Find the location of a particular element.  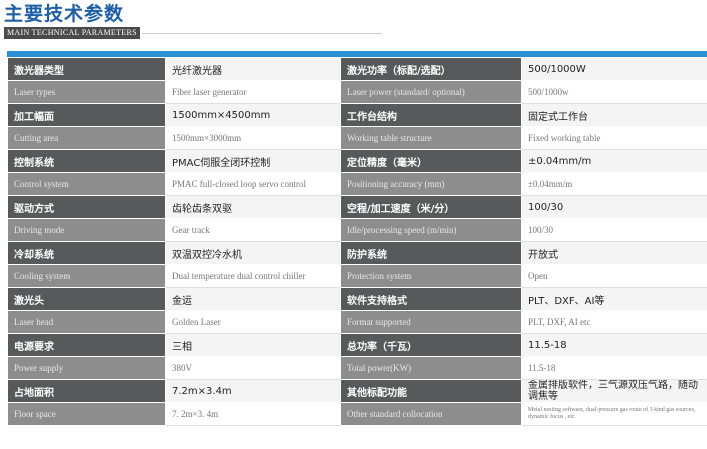

spec-row-cn: 激光头 金运 软件支持格式 PLT、DXF、AI等 is located at coordinates (357, 299).